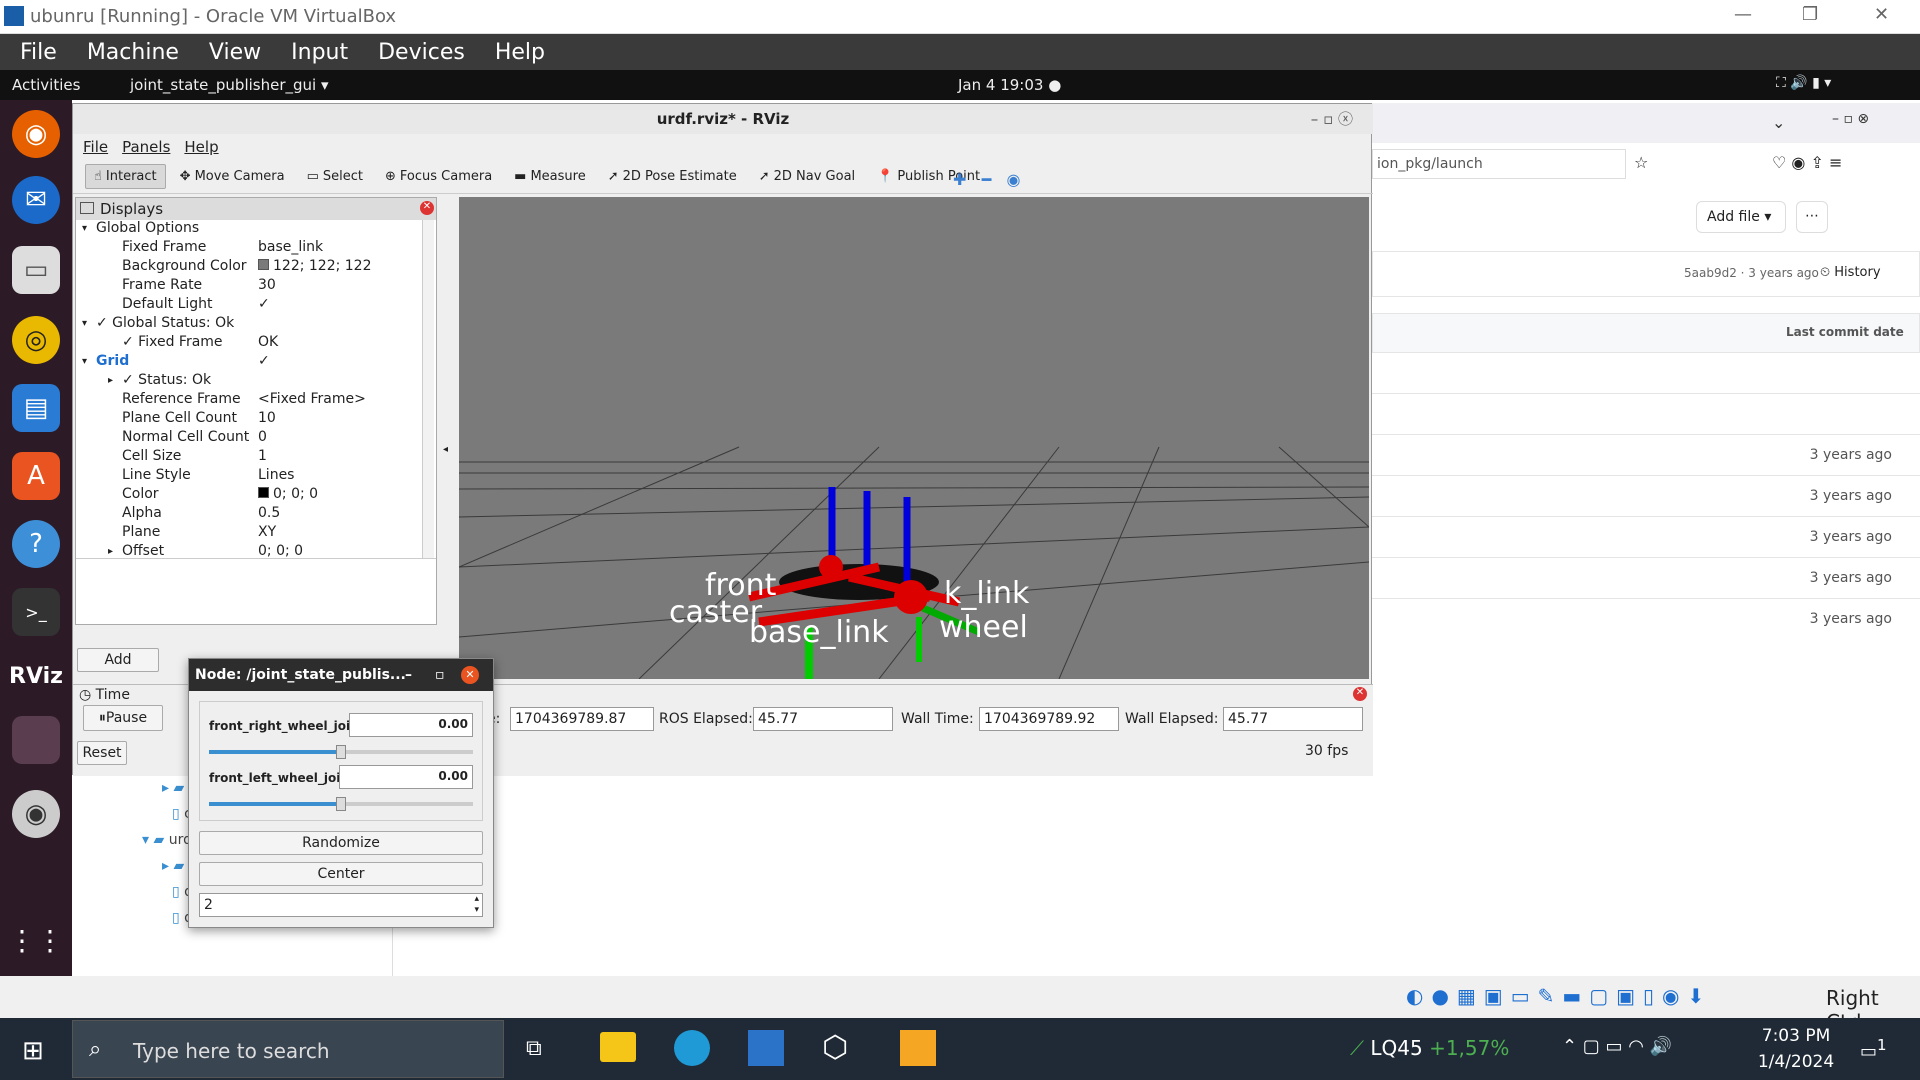  Describe the element at coordinates (428, 389) in the screenshot. I see `scrollbar` at that location.